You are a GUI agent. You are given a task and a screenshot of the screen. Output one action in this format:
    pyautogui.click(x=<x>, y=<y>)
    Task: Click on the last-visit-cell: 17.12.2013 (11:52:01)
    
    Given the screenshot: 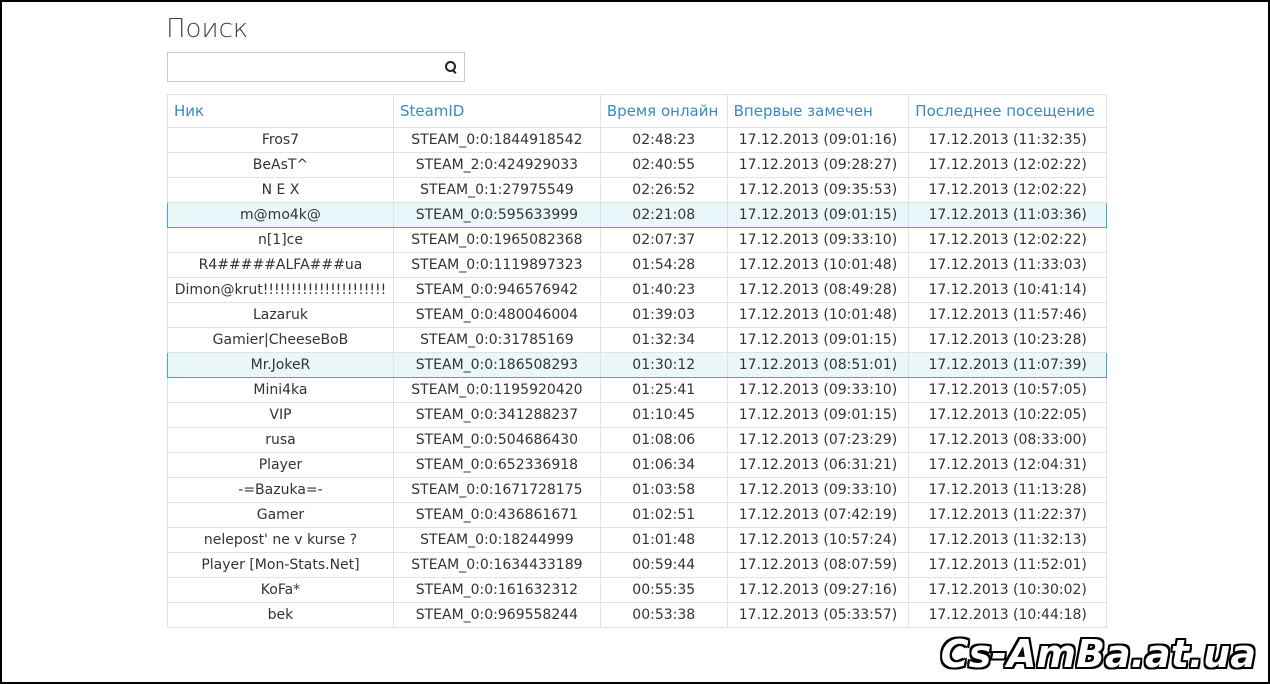 What is the action you would take?
    pyautogui.click(x=1007, y=565)
    